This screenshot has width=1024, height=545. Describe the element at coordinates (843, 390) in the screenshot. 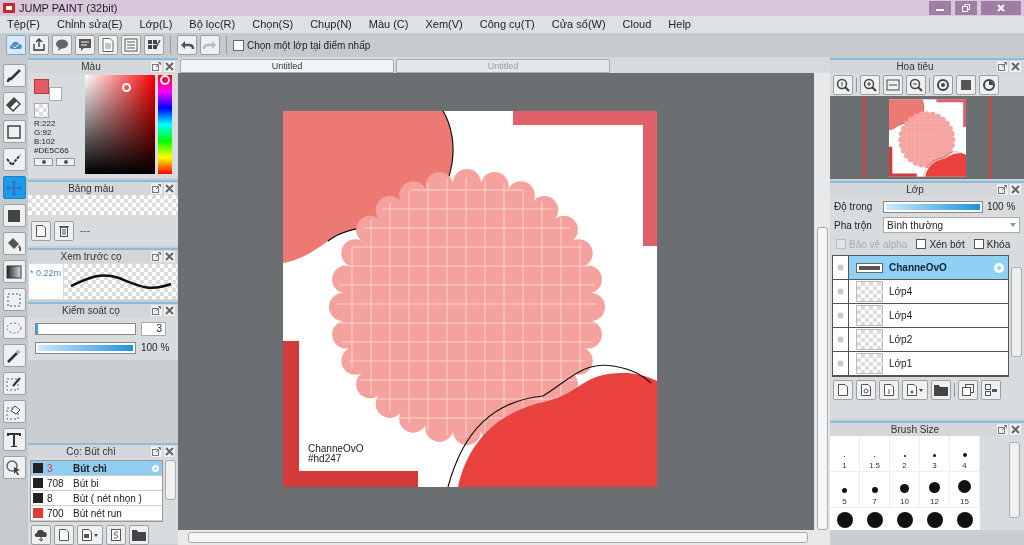

I see `new-layer-button` at that location.